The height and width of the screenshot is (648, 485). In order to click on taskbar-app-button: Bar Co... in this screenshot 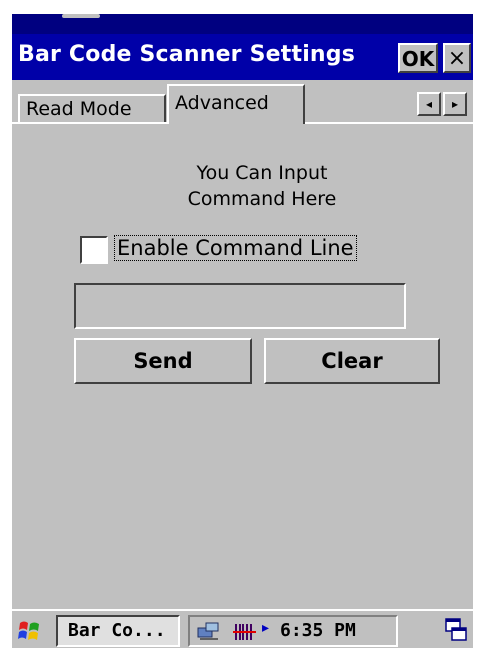, I will do `click(118, 631)`.